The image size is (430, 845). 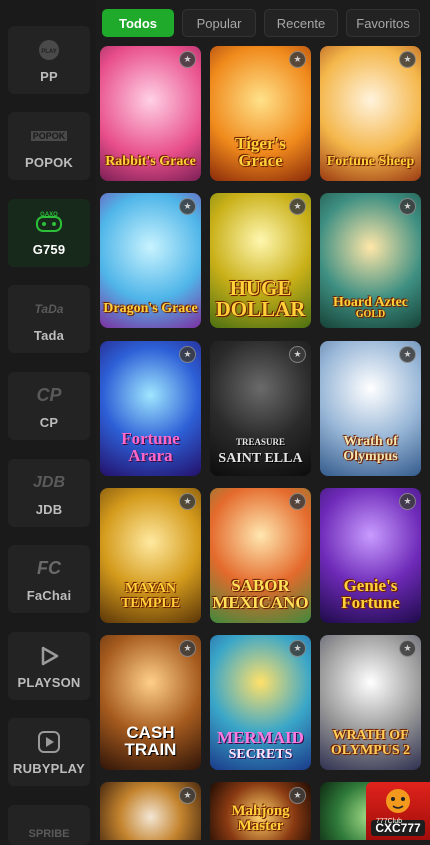 I want to click on game-card: MERMAID SECRETS ★, so click(x=260, y=702).